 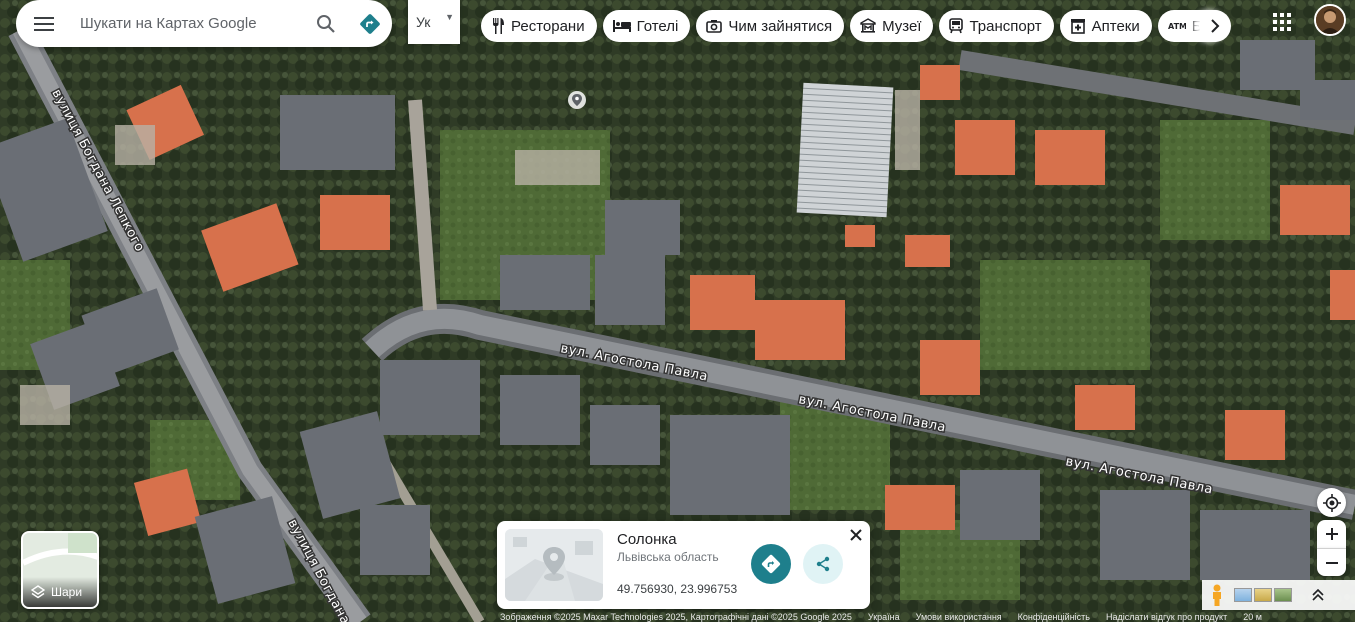 I want to click on menu-button, so click(x=44, y=23).